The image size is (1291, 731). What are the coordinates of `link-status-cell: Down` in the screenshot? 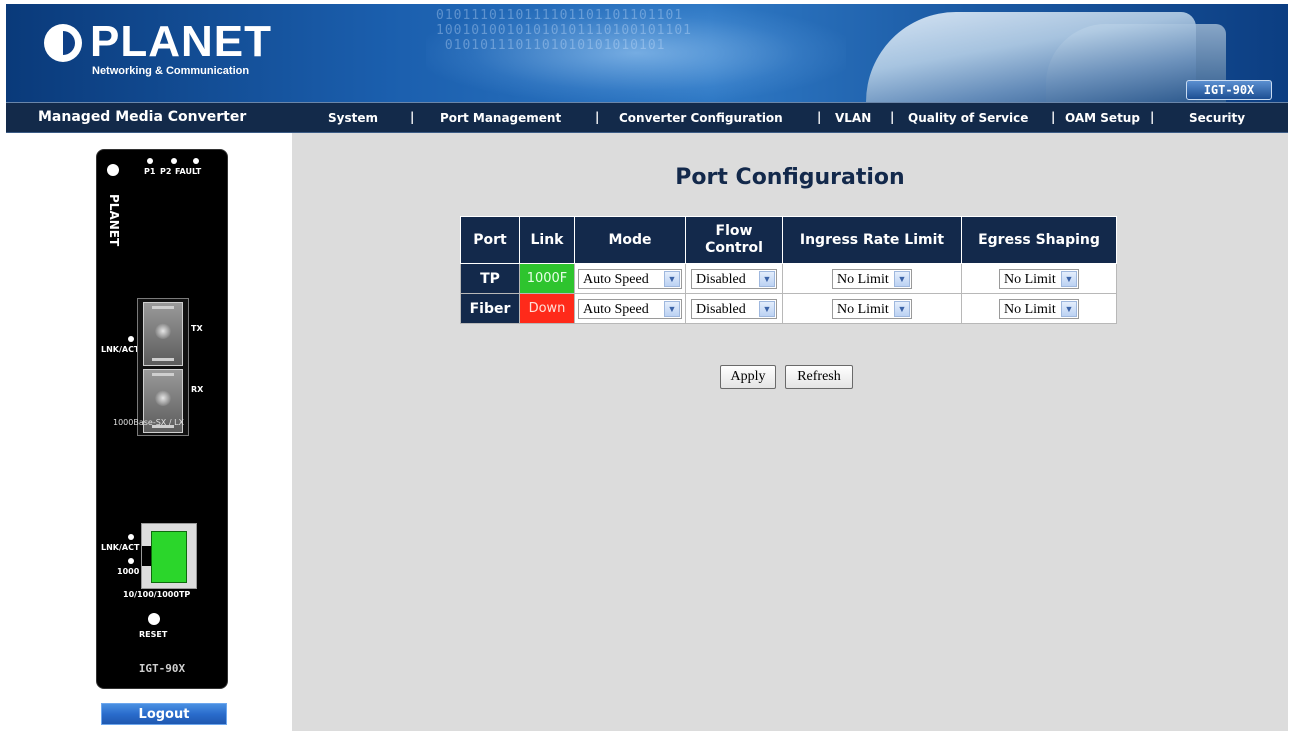 It's located at (547, 308).